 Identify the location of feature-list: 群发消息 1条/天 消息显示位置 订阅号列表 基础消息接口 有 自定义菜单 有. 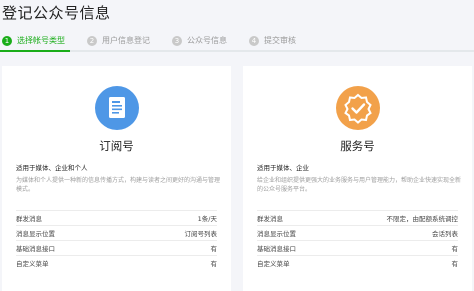
(116, 240).